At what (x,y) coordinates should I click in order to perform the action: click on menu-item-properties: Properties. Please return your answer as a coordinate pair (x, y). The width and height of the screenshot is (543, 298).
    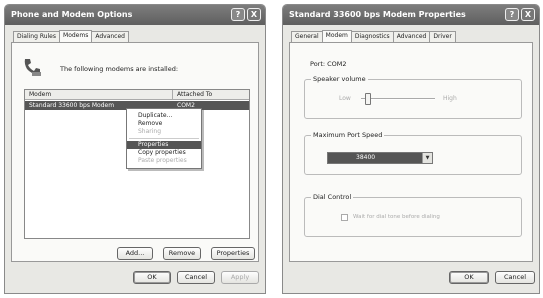
    Looking at the image, I should click on (164, 145).